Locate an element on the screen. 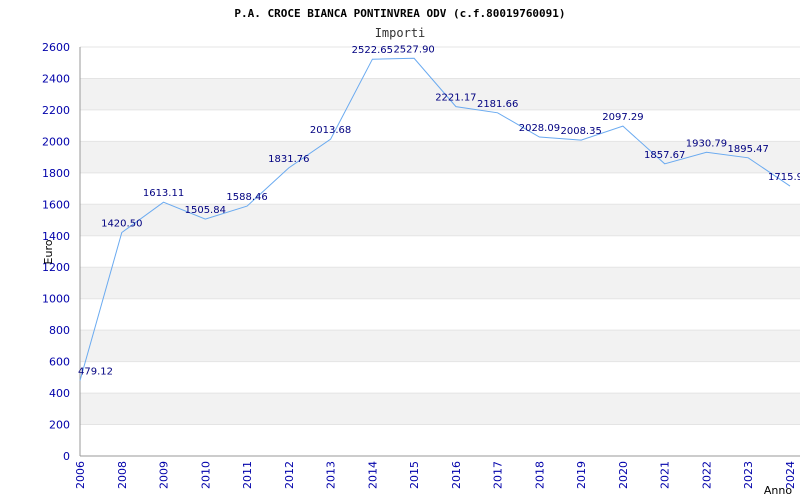 The height and width of the screenshot is (500, 800). x-tick-label: 2006 is located at coordinates (80, 475).